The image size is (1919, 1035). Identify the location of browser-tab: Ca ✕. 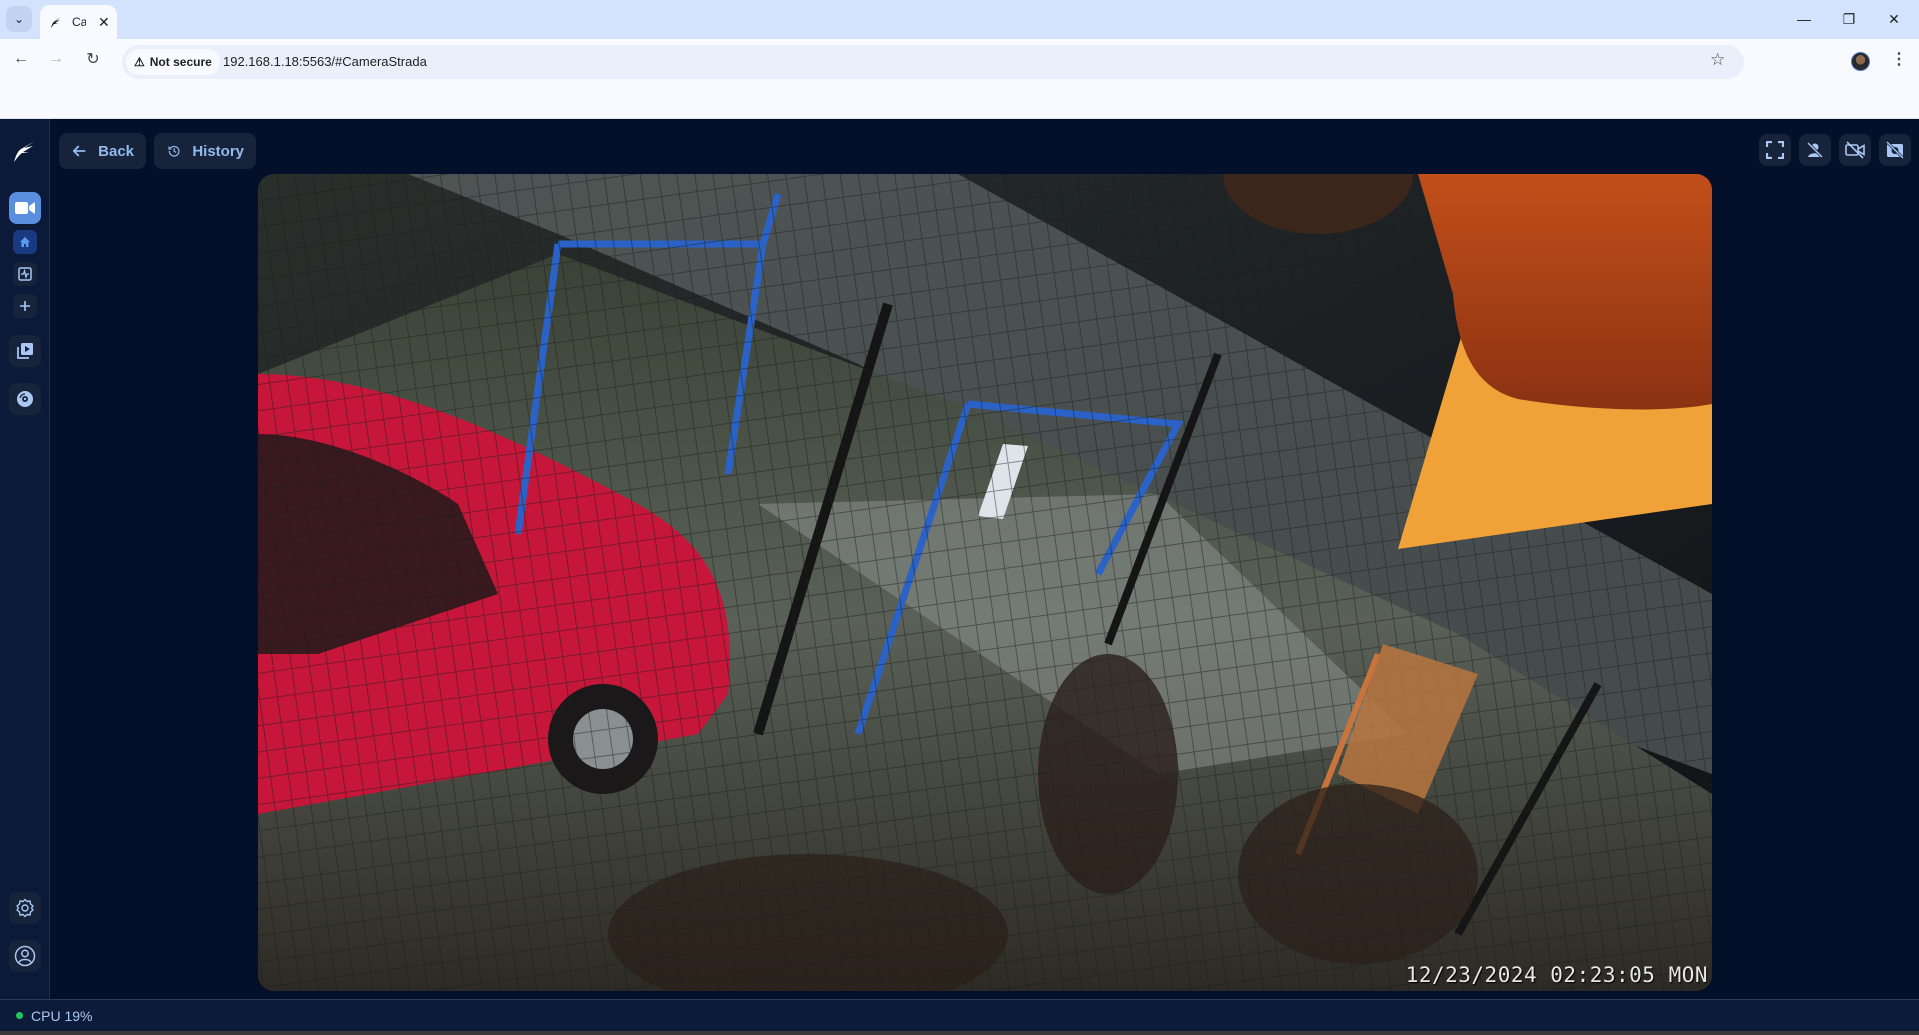
(78, 22).